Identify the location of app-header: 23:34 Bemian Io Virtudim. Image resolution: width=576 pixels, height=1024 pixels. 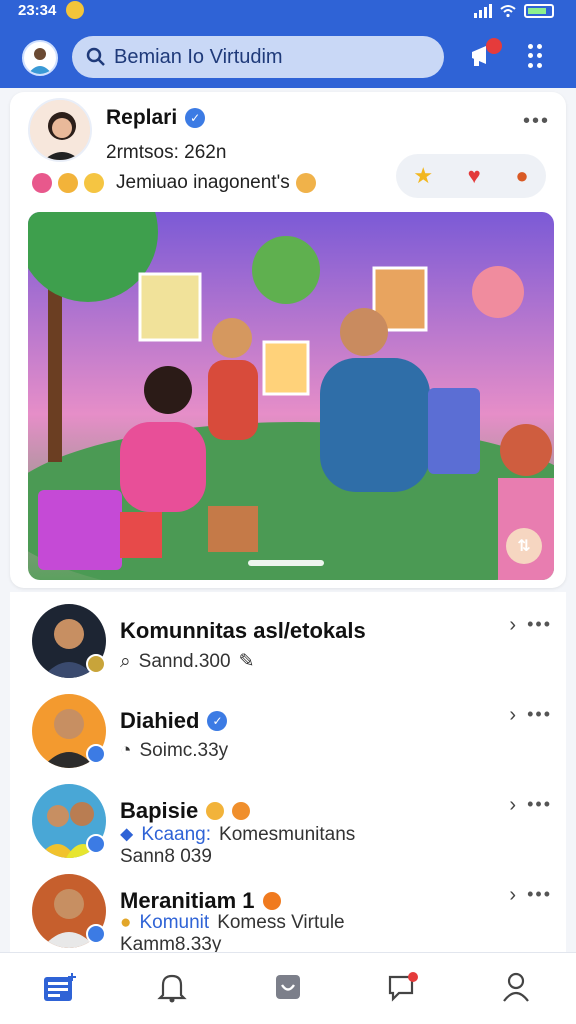
(288, 44).